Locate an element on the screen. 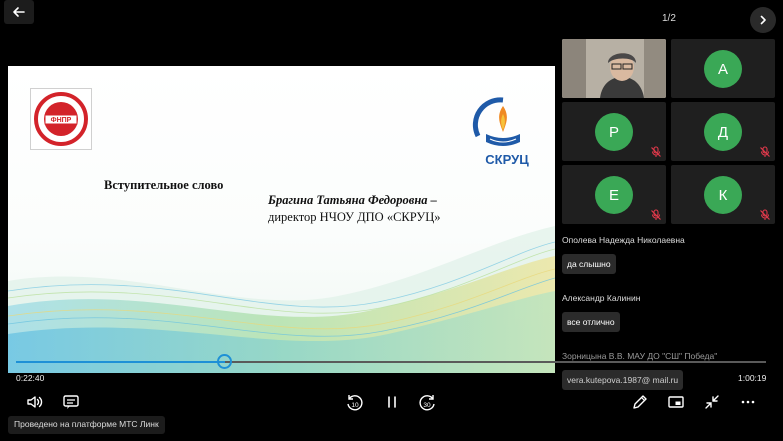 Image resolution: width=783 pixels, height=441 pixels. progress-fill is located at coordinates (120, 362).